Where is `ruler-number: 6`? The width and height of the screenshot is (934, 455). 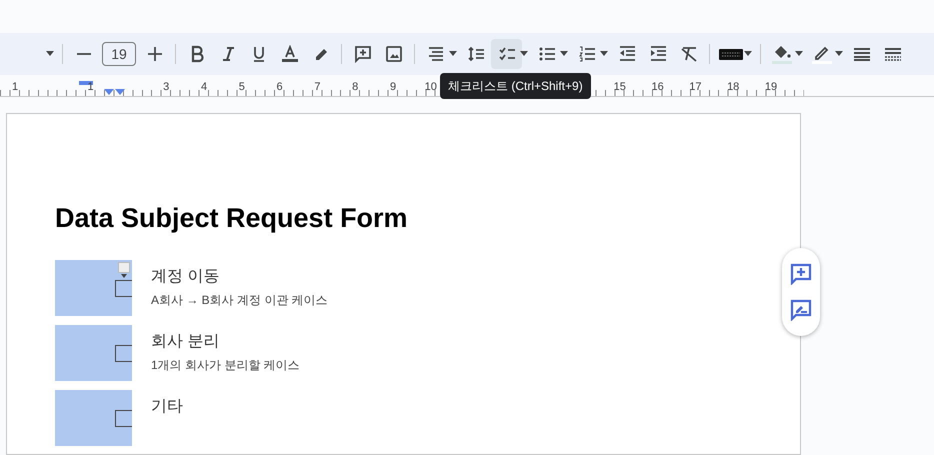
ruler-number: 6 is located at coordinates (279, 87).